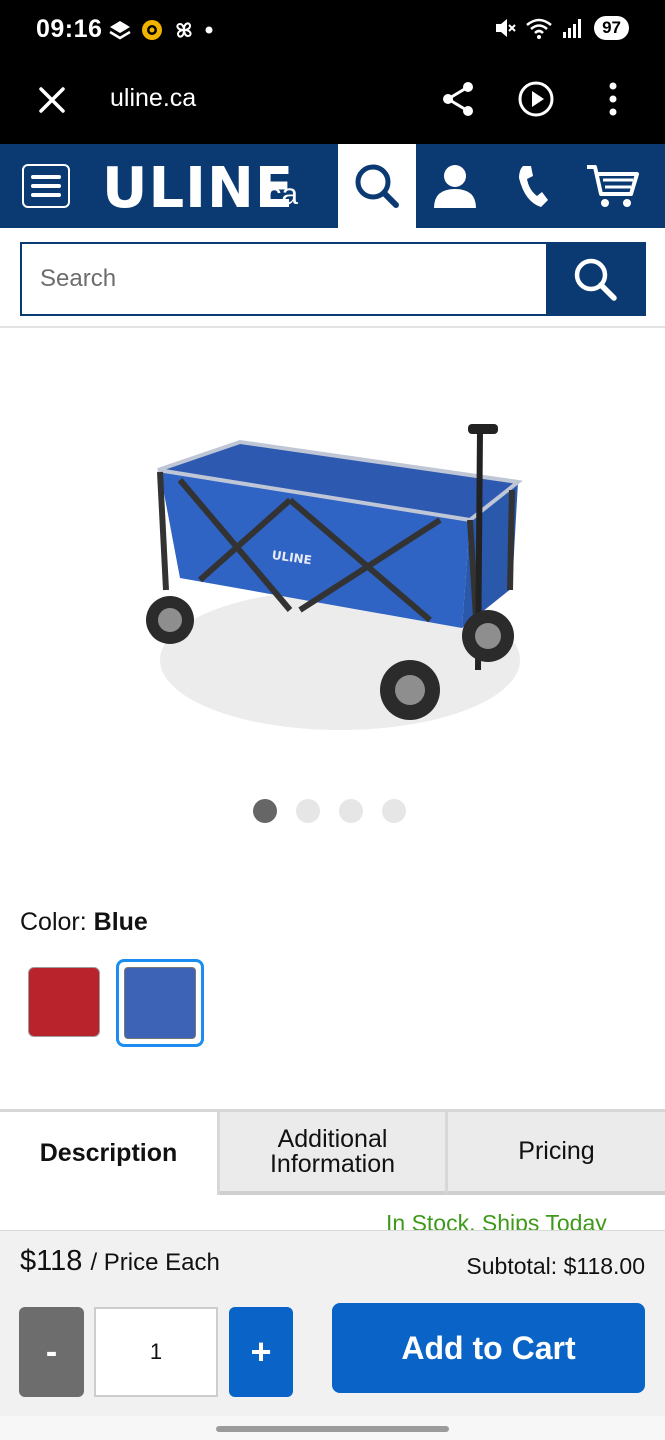 The width and height of the screenshot is (665, 1440). I want to click on status-time: 09:16, so click(69, 29).